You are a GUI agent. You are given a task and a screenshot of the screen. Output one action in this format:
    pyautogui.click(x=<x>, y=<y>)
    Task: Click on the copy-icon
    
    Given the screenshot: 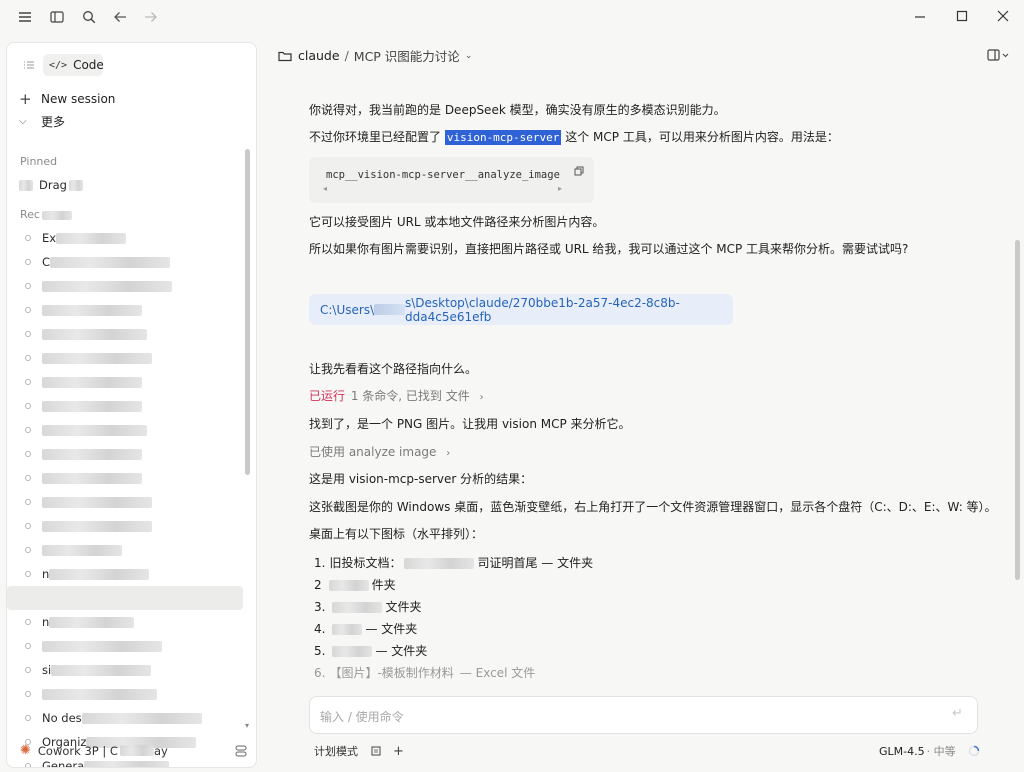 What is the action you would take?
    pyautogui.click(x=579, y=171)
    